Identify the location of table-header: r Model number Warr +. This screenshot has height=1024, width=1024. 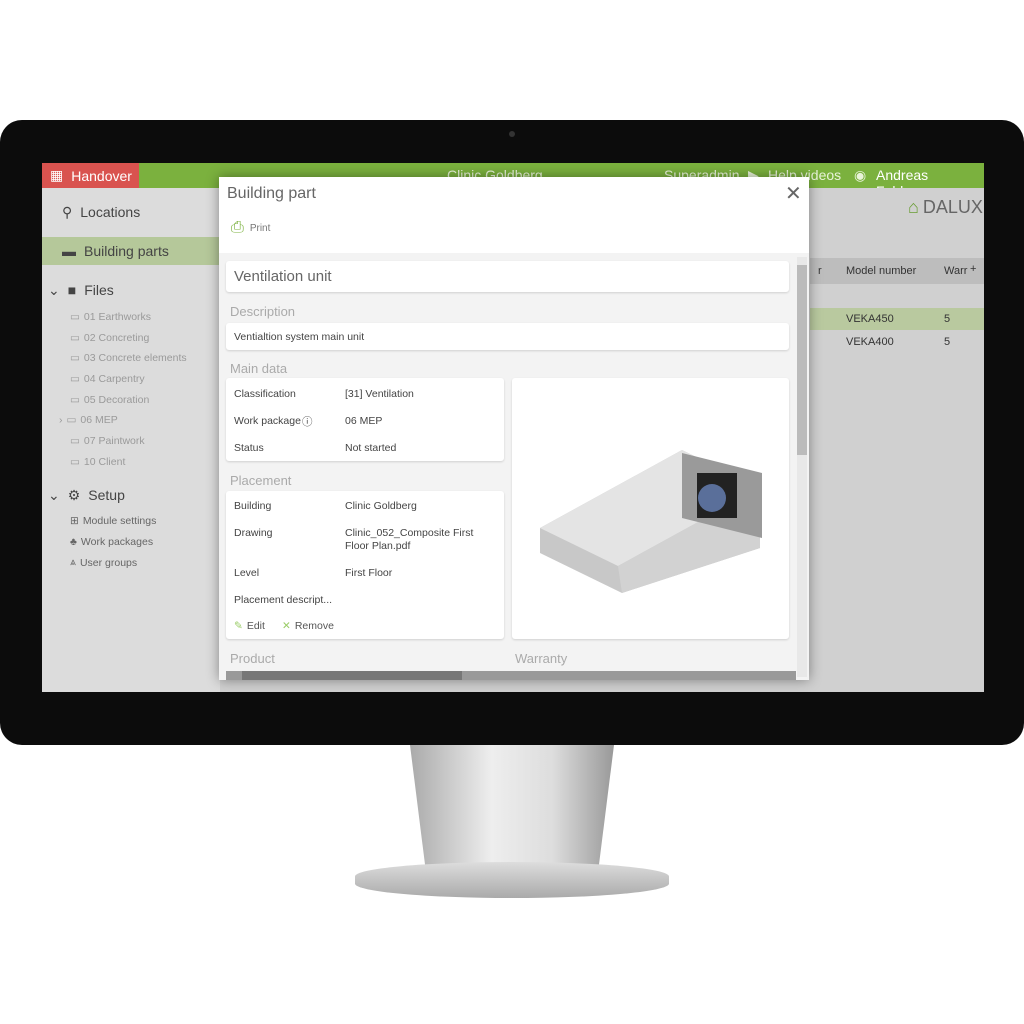
(897, 271).